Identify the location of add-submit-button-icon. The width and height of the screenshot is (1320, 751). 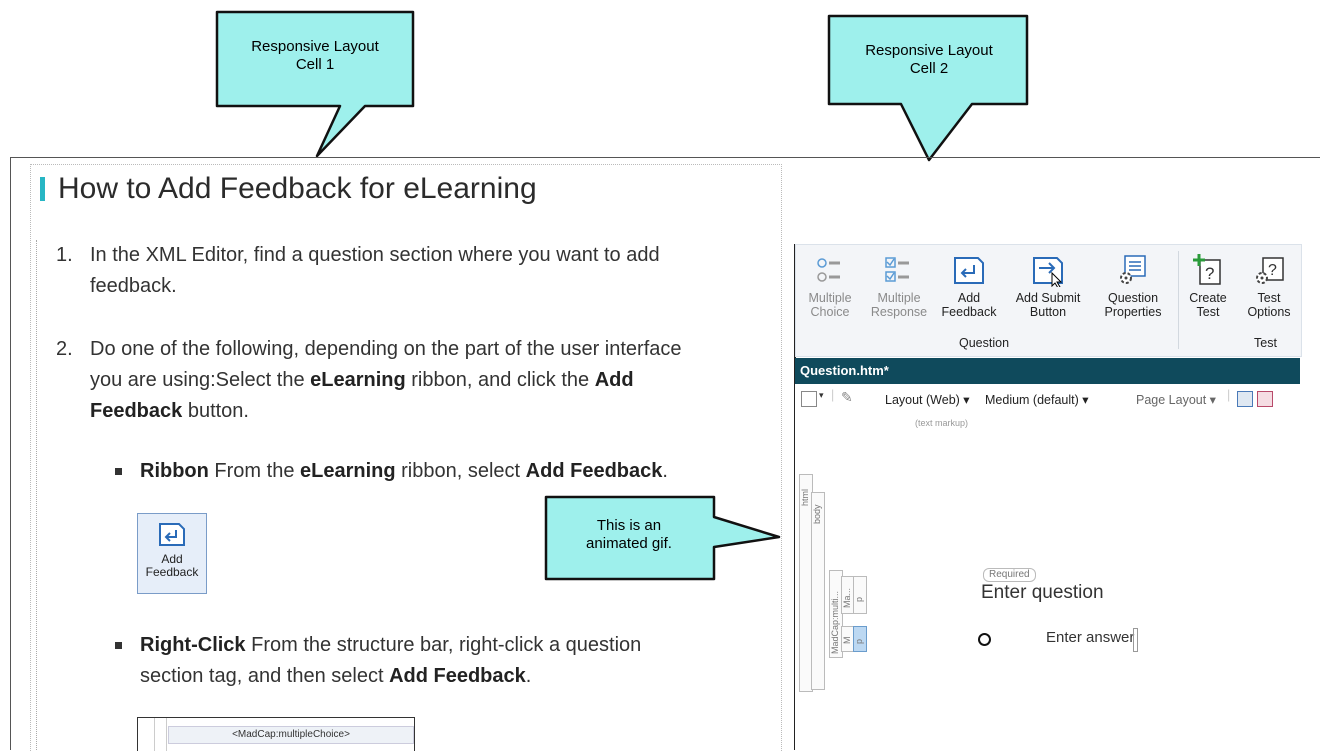
(1048, 272).